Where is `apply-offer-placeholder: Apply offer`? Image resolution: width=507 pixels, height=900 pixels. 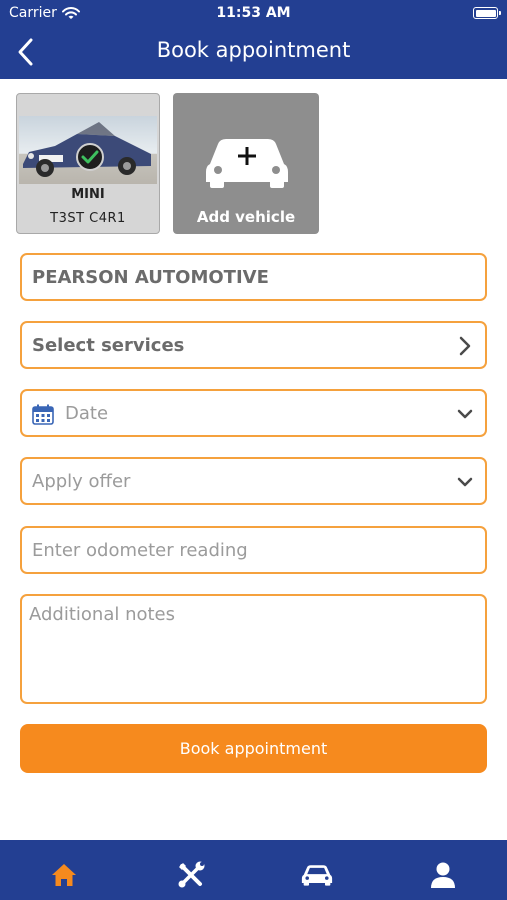 apply-offer-placeholder: Apply offer is located at coordinates (81, 481).